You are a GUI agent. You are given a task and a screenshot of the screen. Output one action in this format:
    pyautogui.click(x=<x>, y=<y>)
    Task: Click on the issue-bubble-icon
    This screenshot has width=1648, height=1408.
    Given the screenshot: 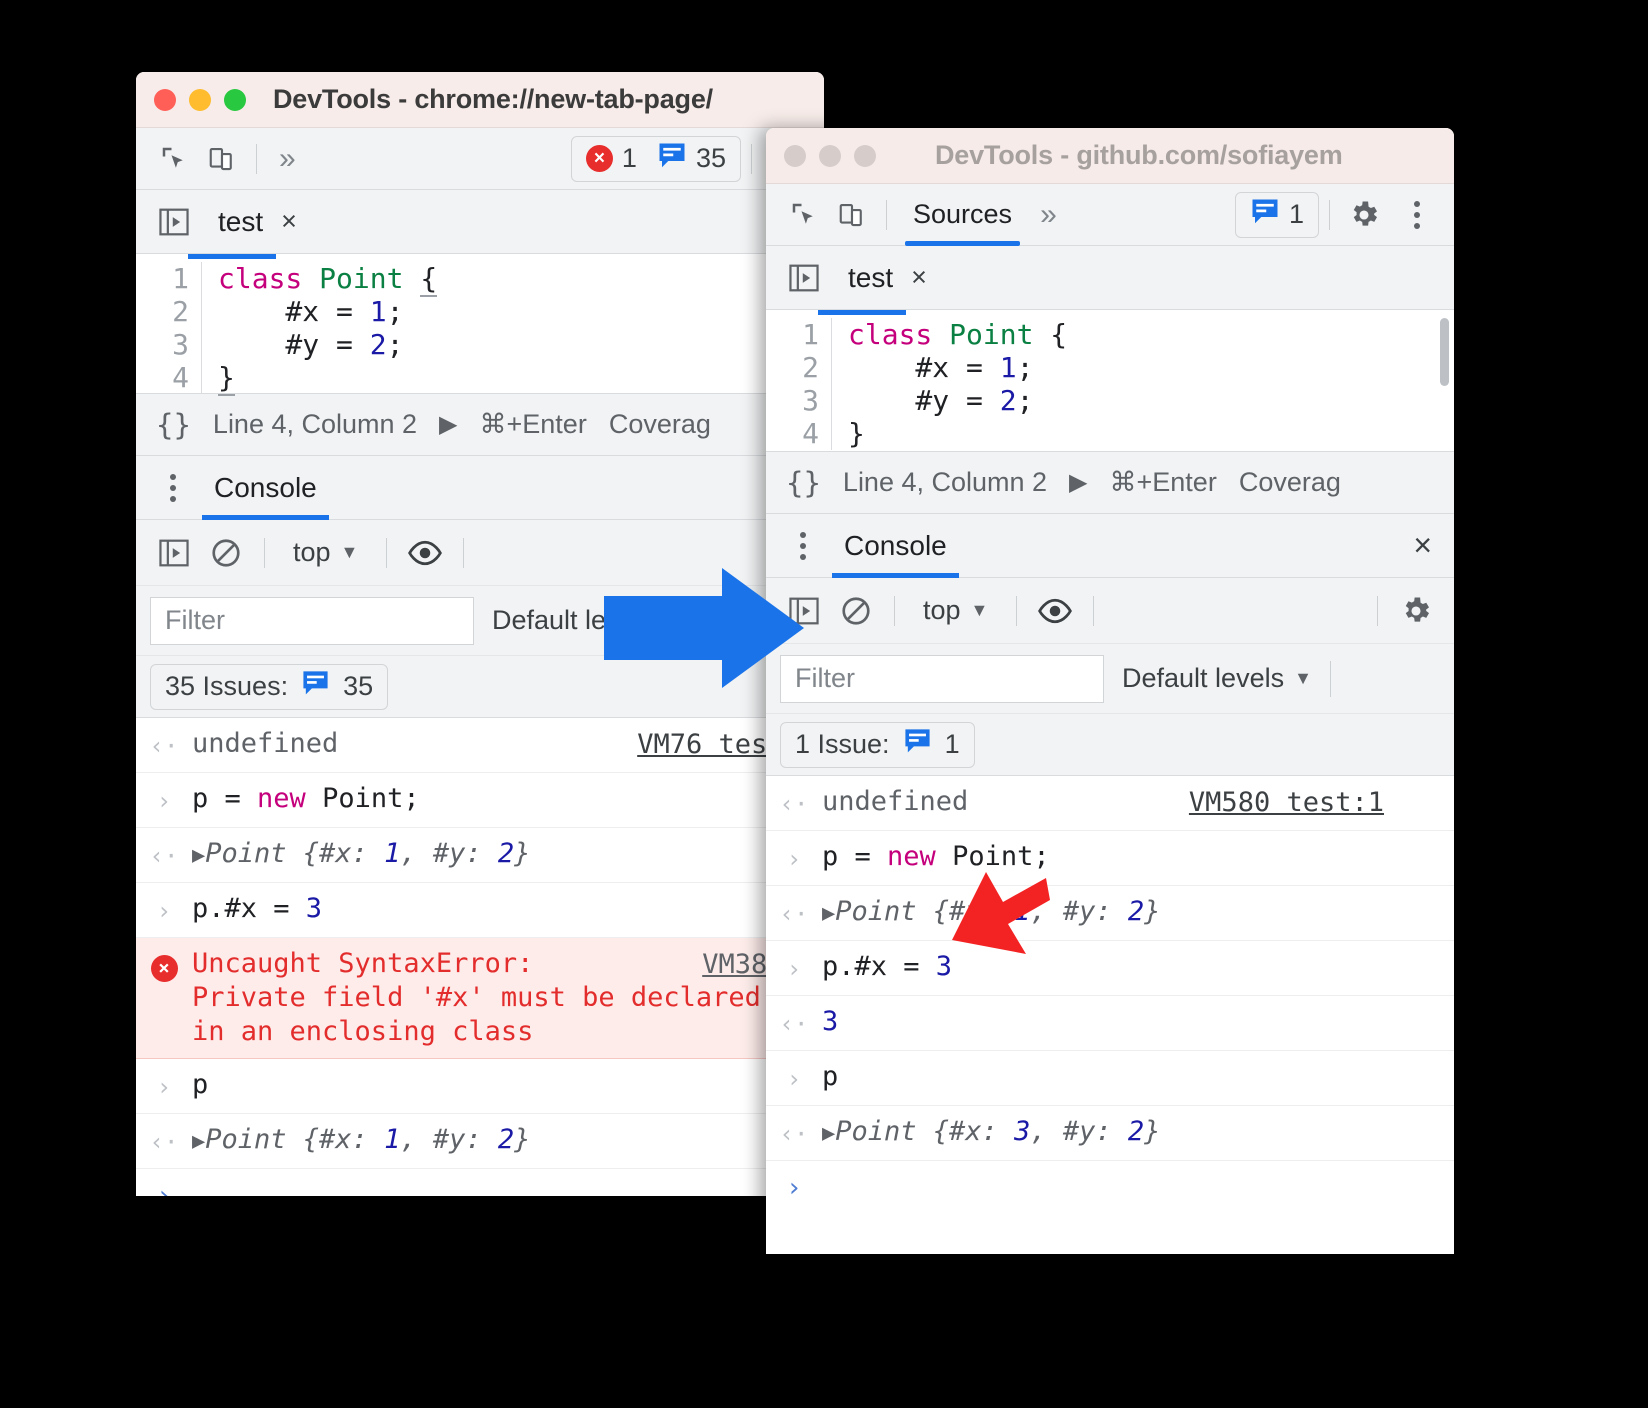 What is the action you would take?
    pyautogui.click(x=672, y=158)
    